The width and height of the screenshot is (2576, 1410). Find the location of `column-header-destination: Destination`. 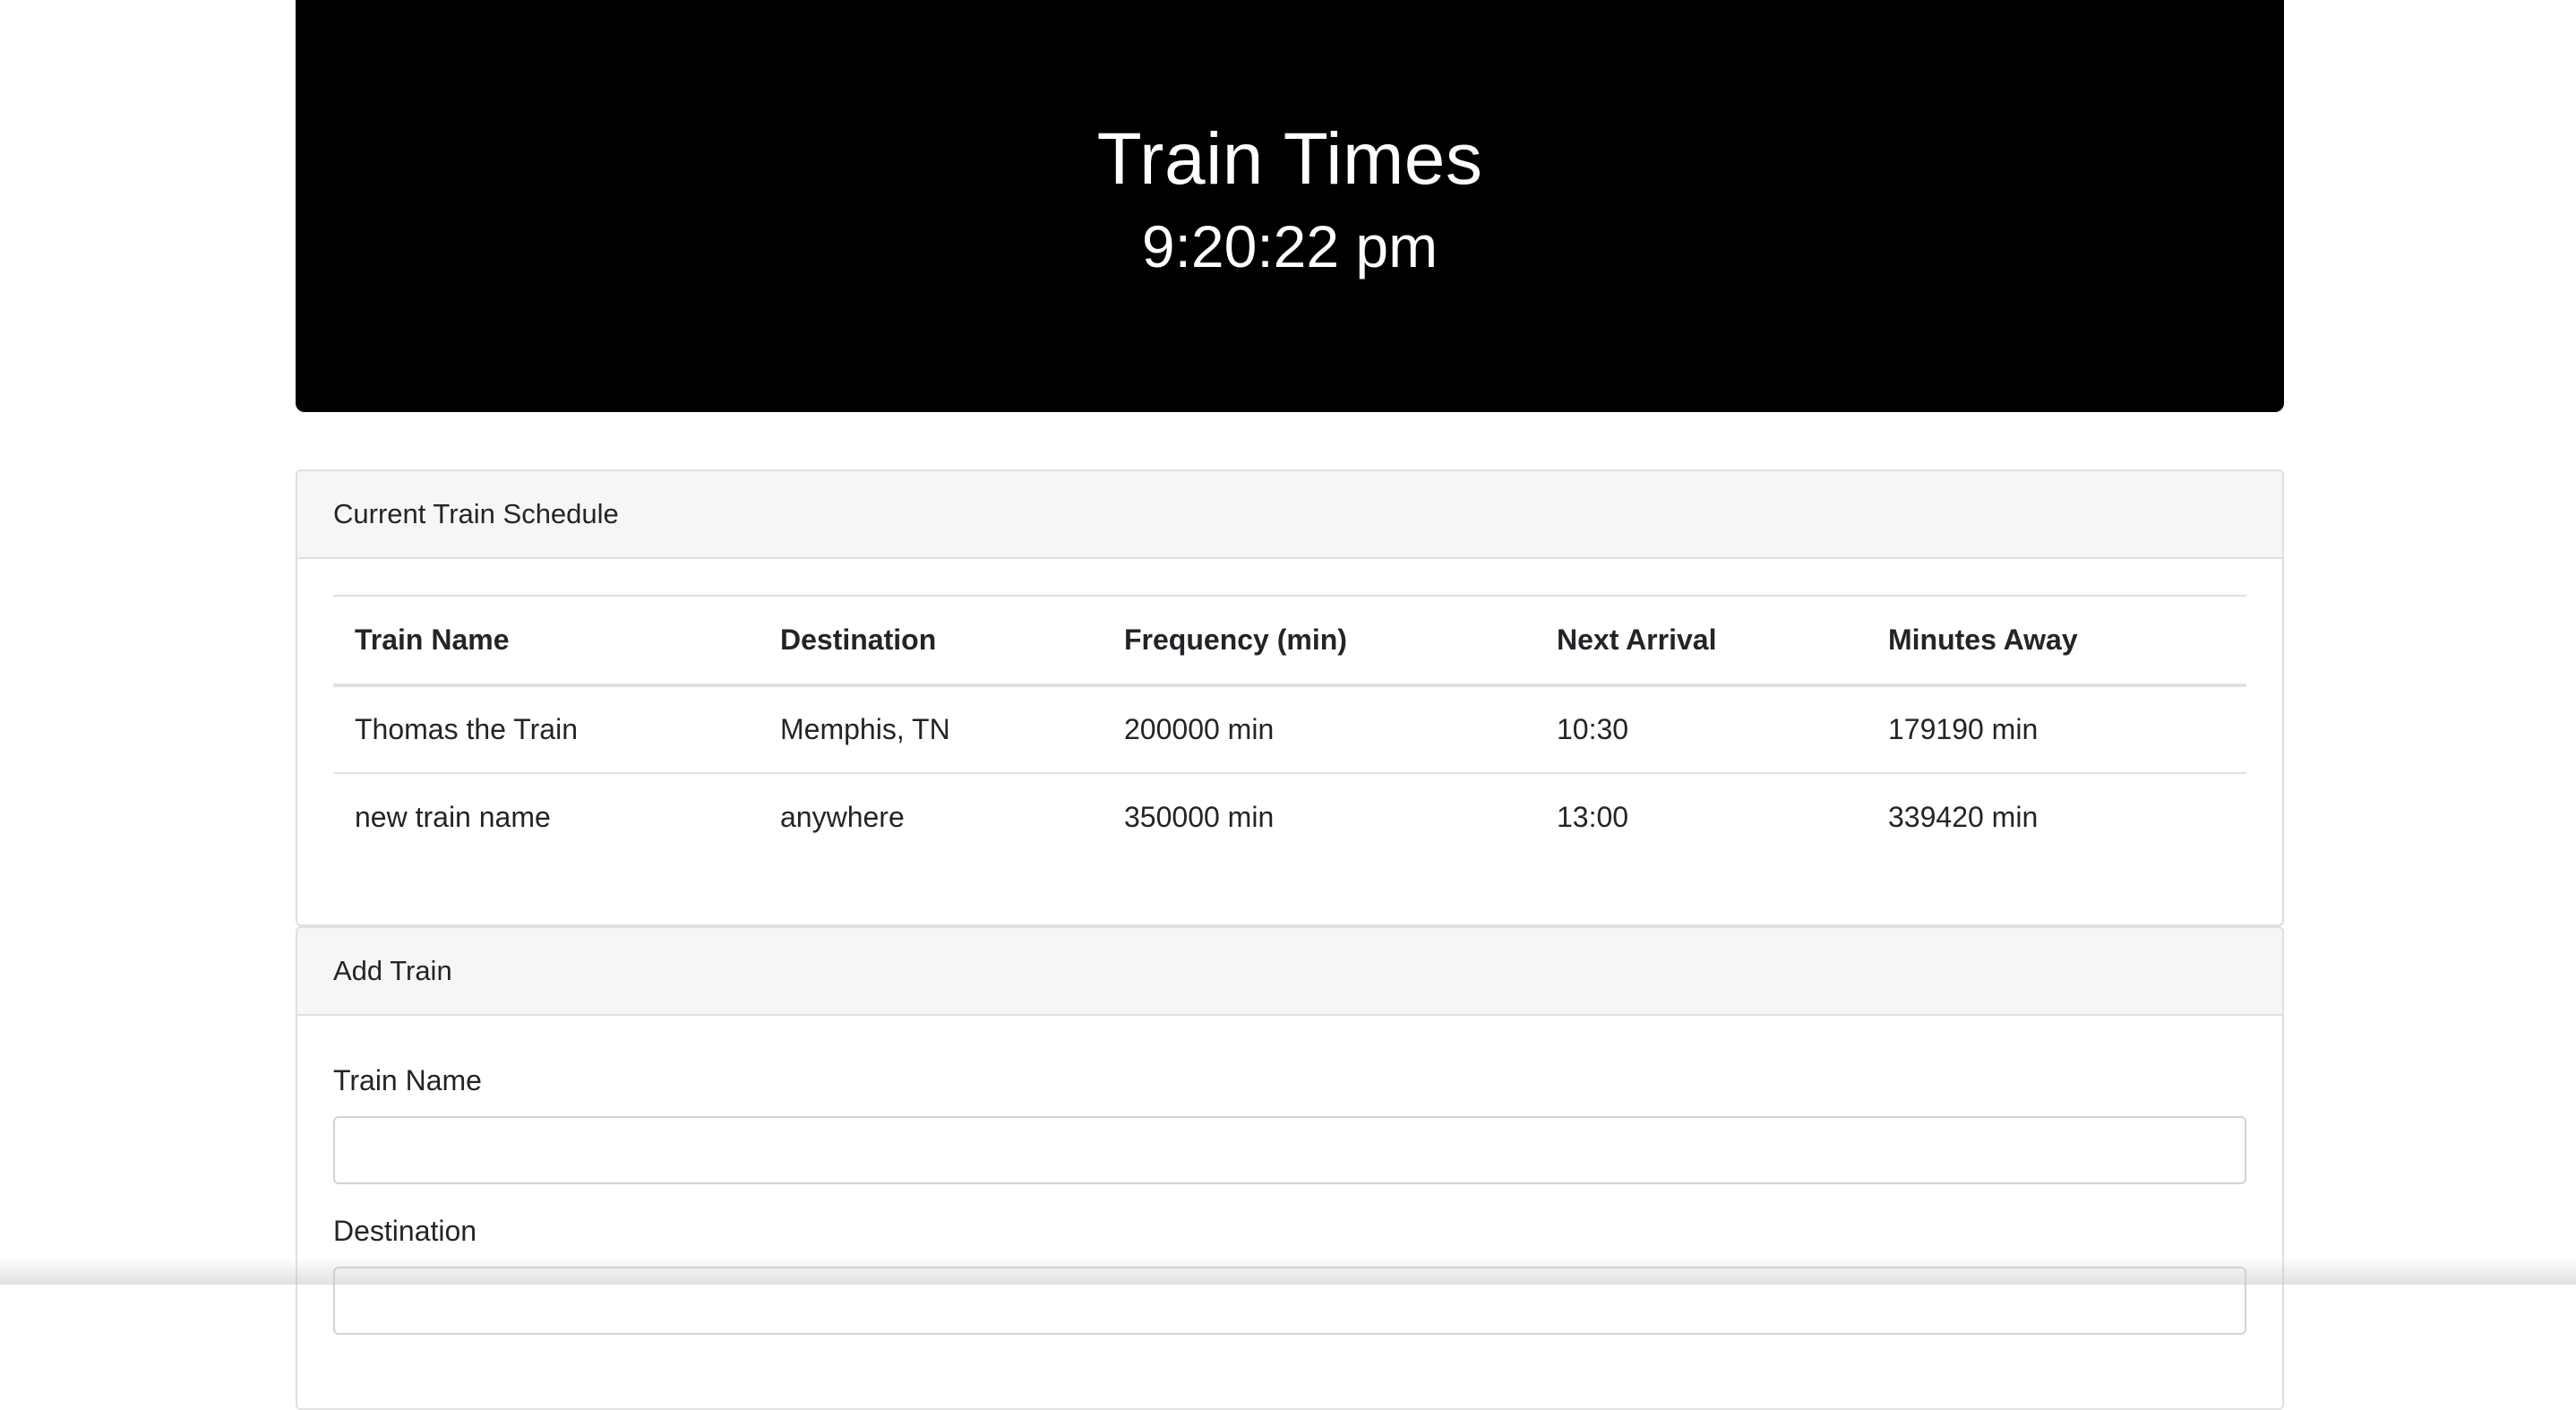

column-header-destination: Destination is located at coordinates (931, 640).